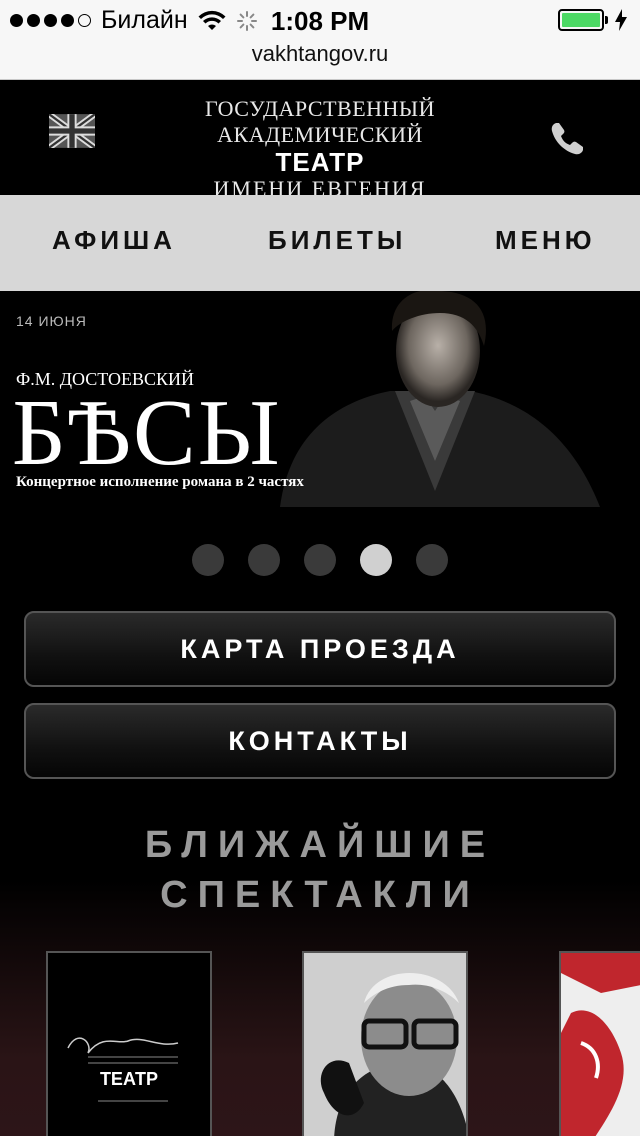  I want to click on banner-date: 14 ИЮНЯ, so click(51, 321).